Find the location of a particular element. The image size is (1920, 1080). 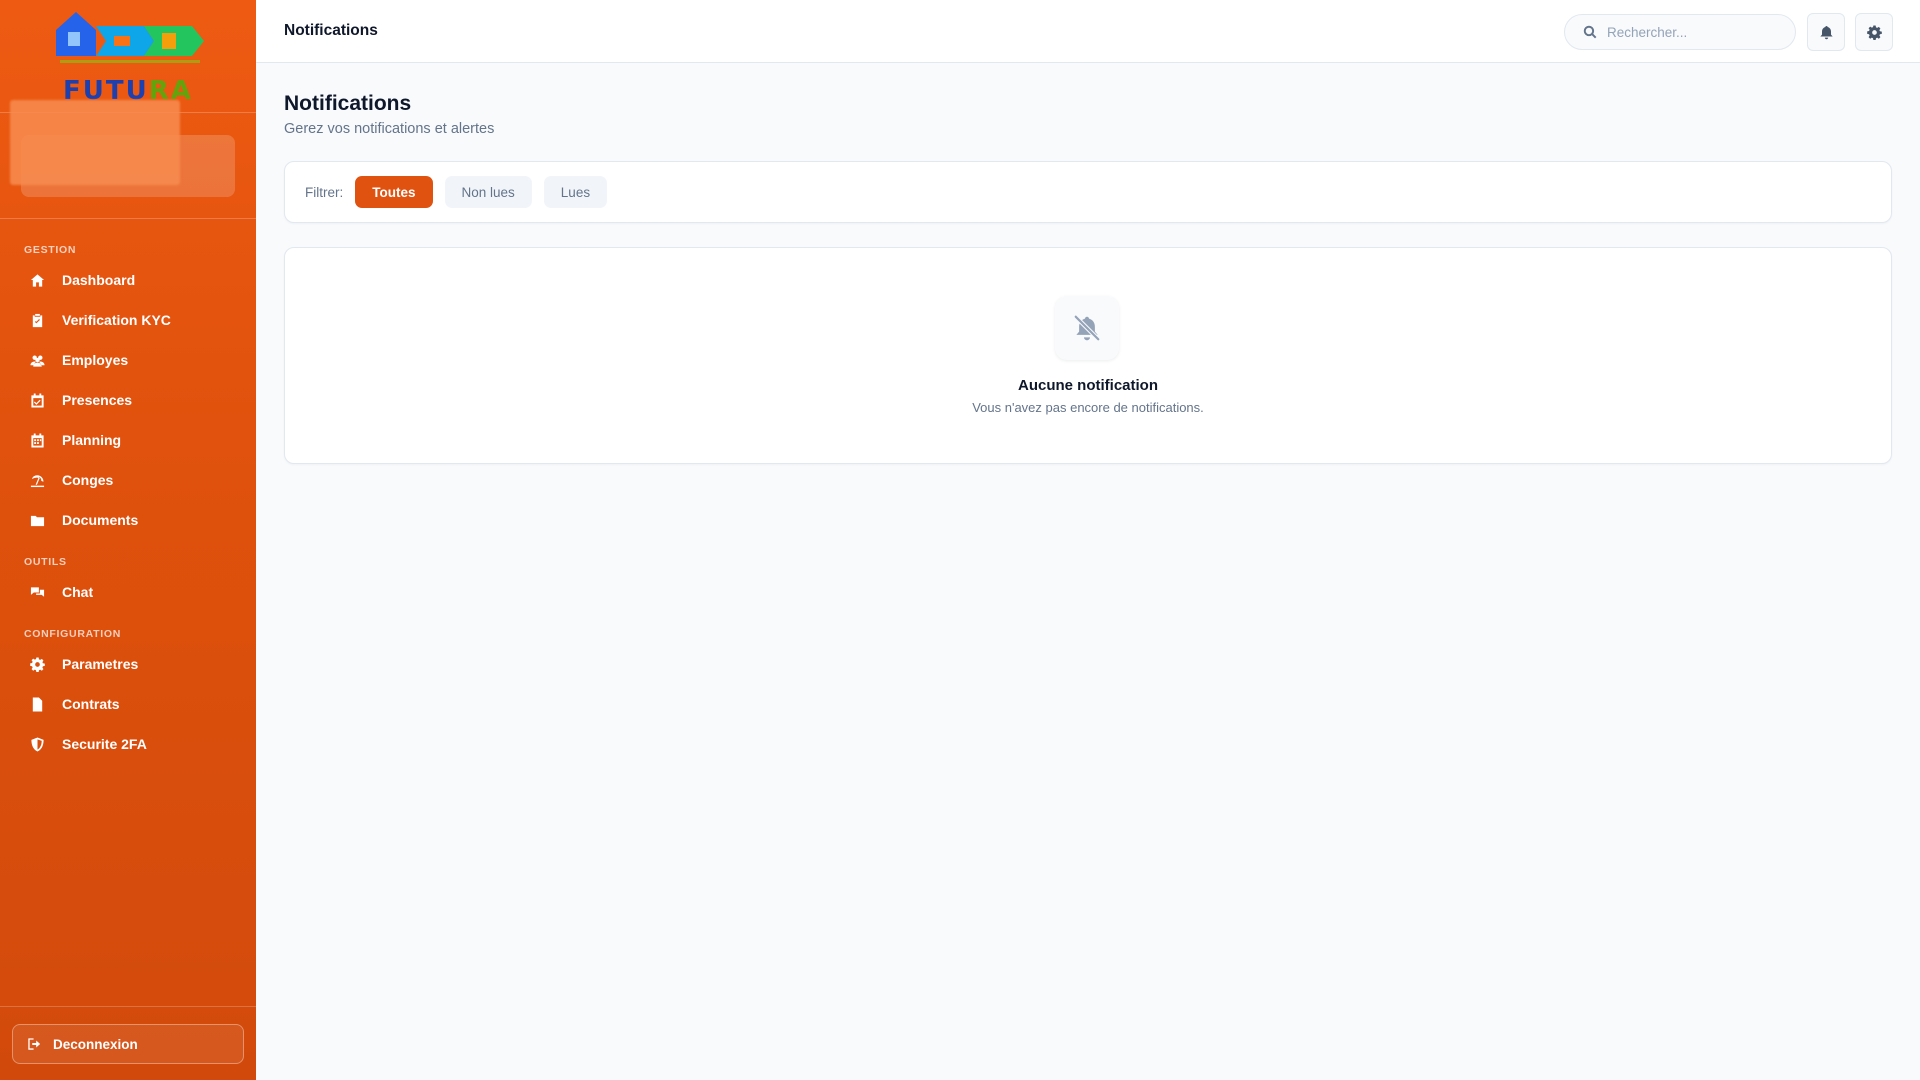

sidebar-item-chat: Chat is located at coordinates (128, 592).